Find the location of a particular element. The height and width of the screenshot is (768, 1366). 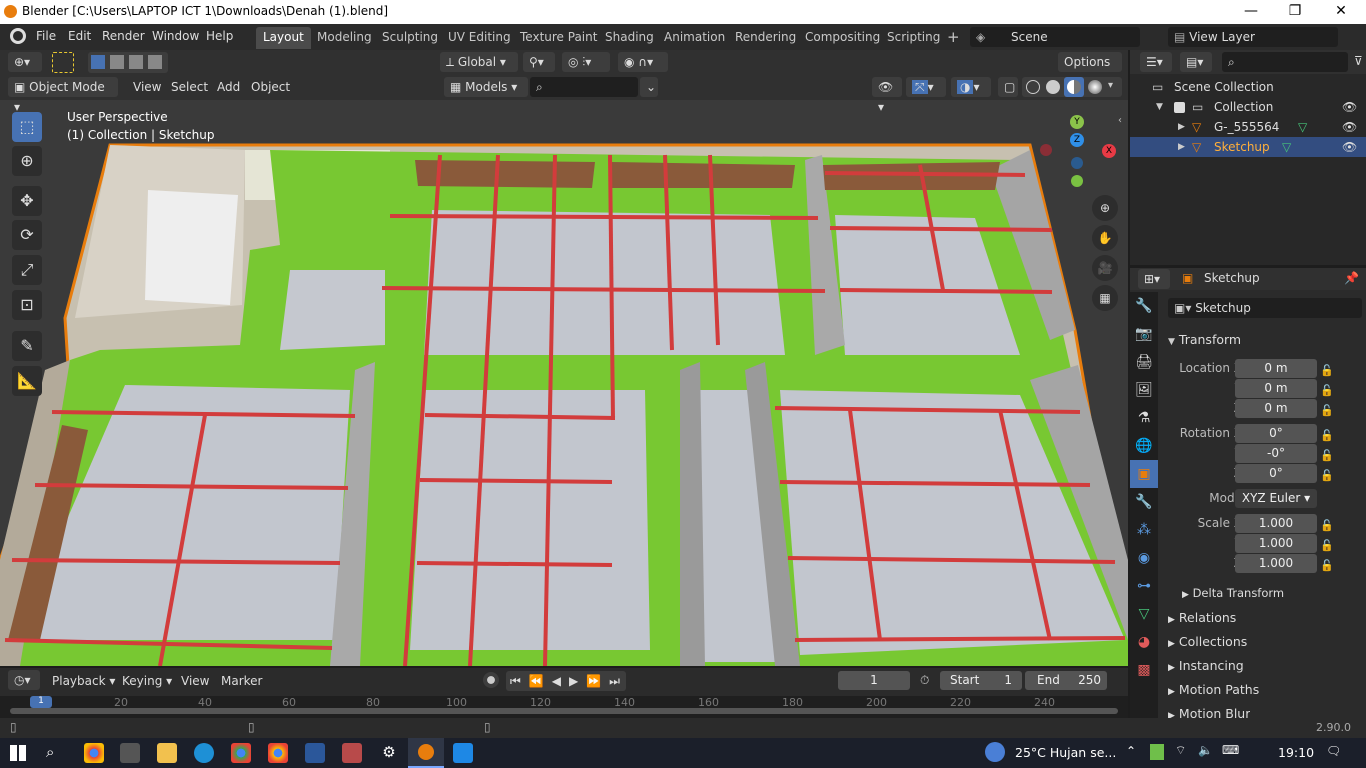

menu-edit: Edit is located at coordinates (79, 36).